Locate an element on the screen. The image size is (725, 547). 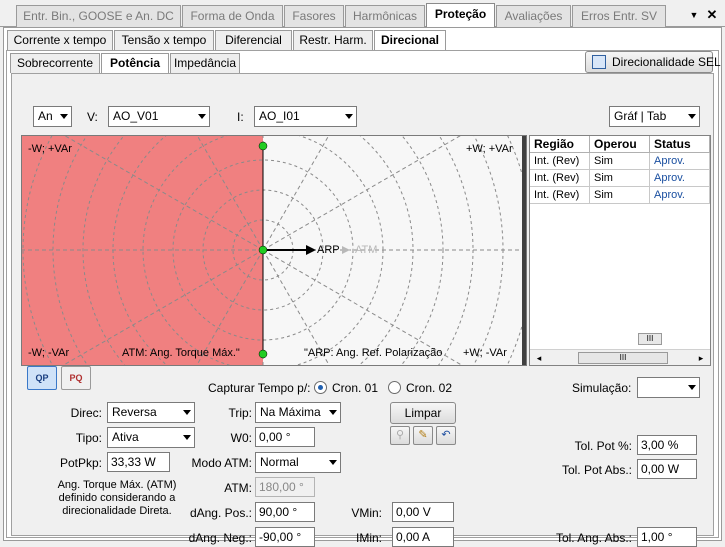
quadrant-label-top-right: +W; +VAr is located at coordinates (489, 149).